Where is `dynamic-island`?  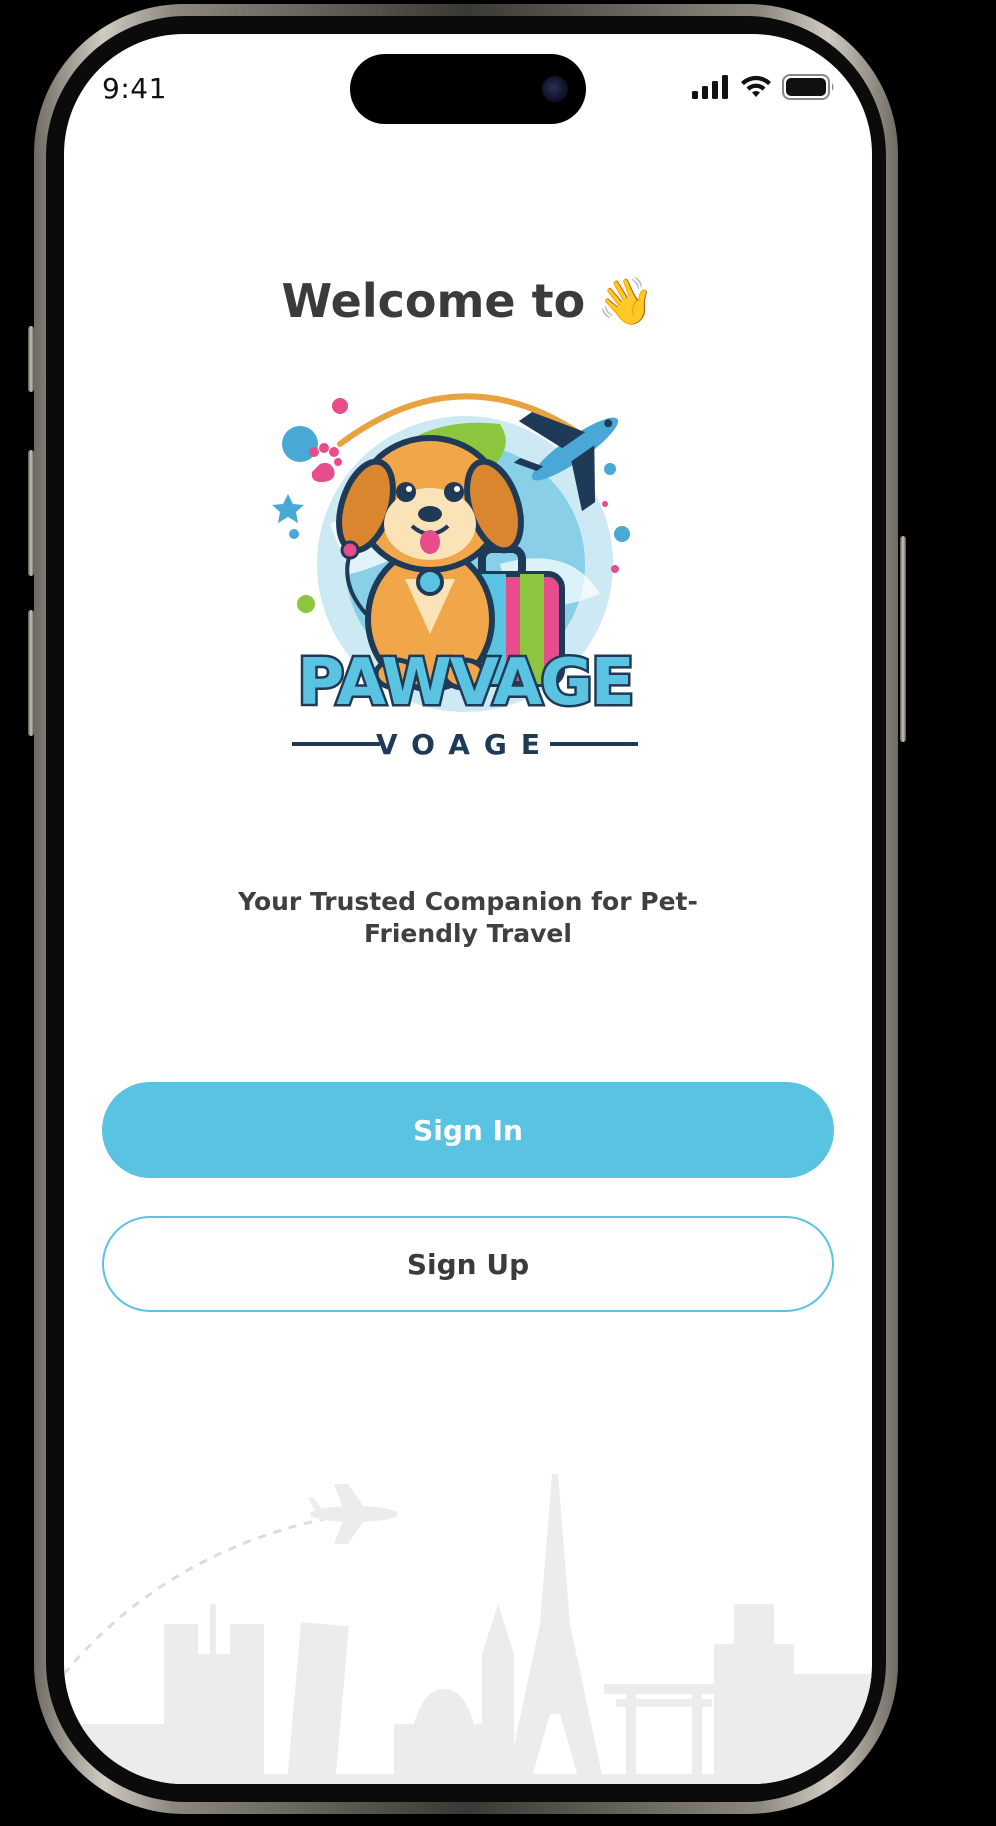 dynamic-island is located at coordinates (468, 89).